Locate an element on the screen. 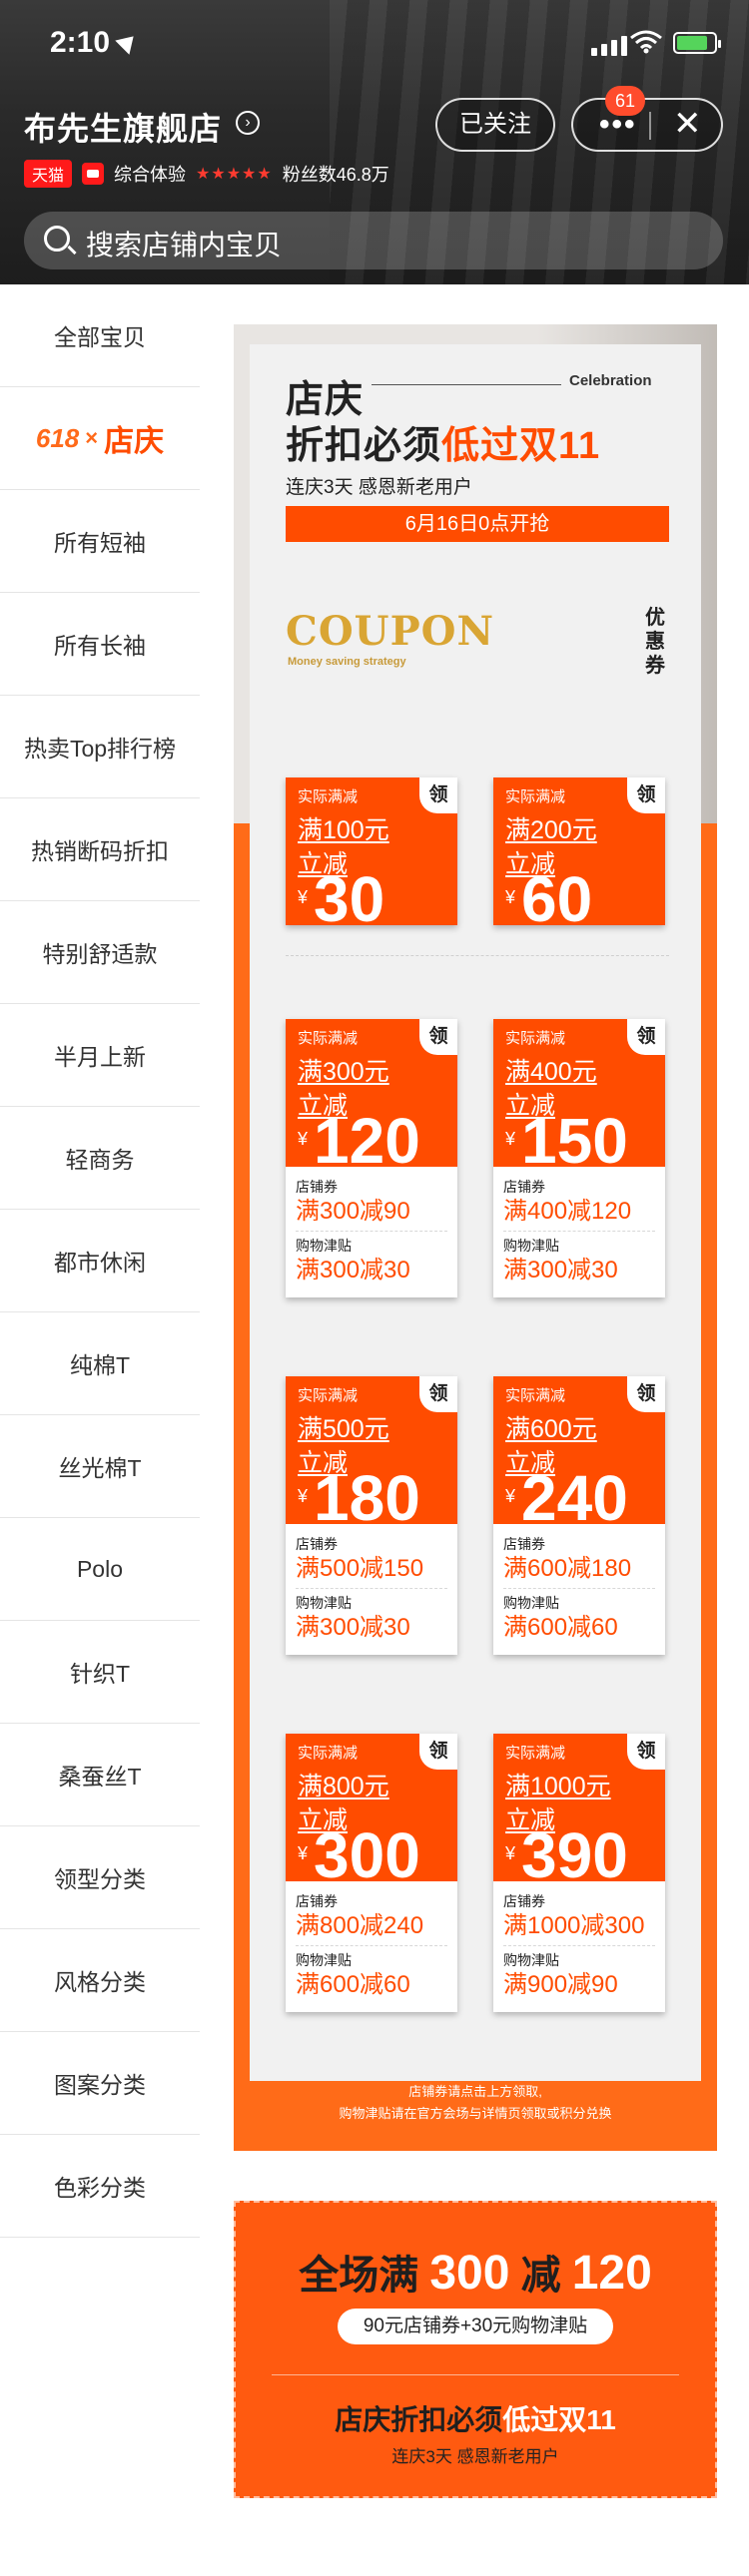 This screenshot has height=2576, width=749. sidebar-item-casual: 都市休闲 is located at coordinates (100, 1261).